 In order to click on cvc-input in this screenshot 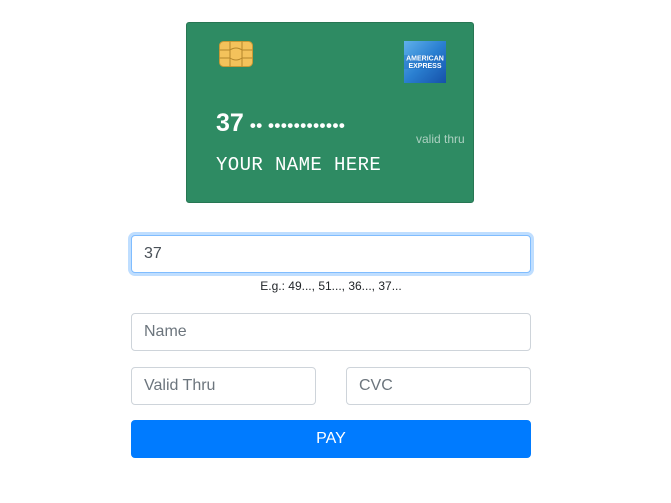, I will do `click(438, 386)`.